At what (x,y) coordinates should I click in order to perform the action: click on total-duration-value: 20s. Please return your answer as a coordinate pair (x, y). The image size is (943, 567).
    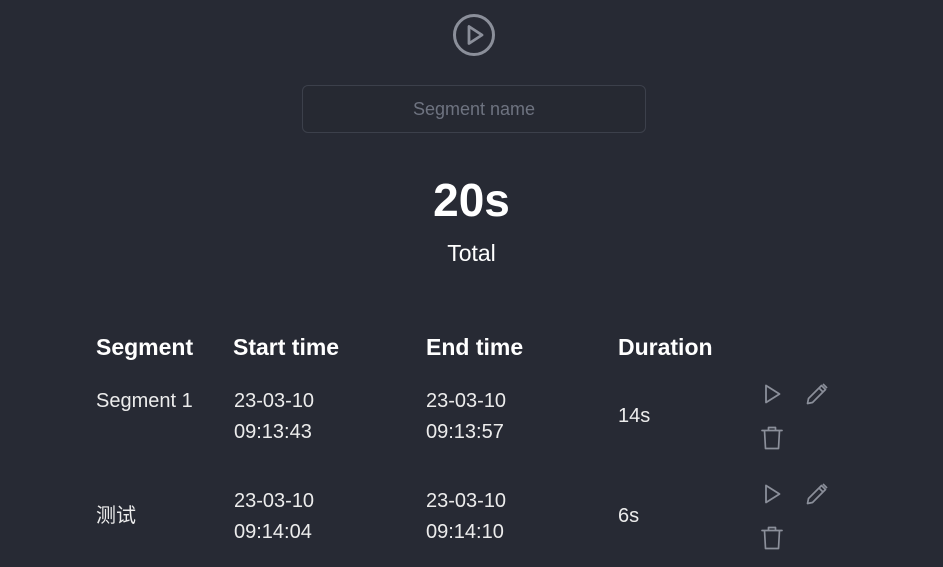
    Looking at the image, I should click on (471, 200).